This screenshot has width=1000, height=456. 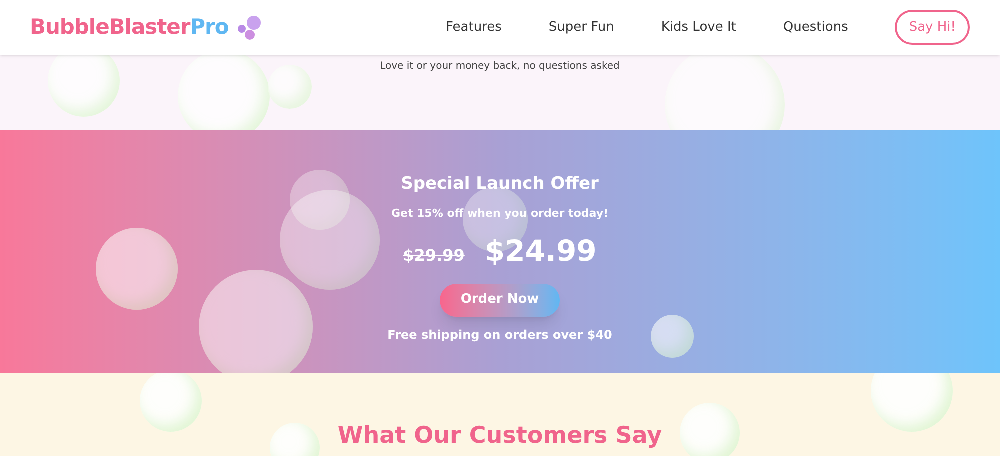 What do you see at coordinates (581, 28) in the screenshot?
I see `nav-link: Super Fun` at bounding box center [581, 28].